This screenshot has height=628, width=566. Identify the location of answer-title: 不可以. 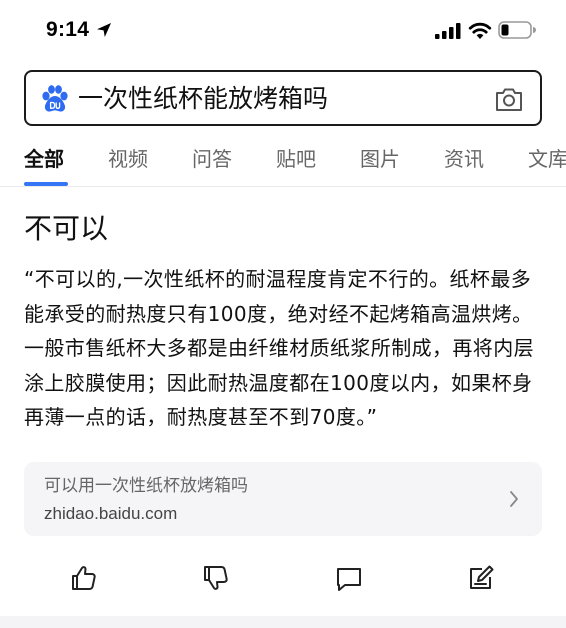
(66, 228).